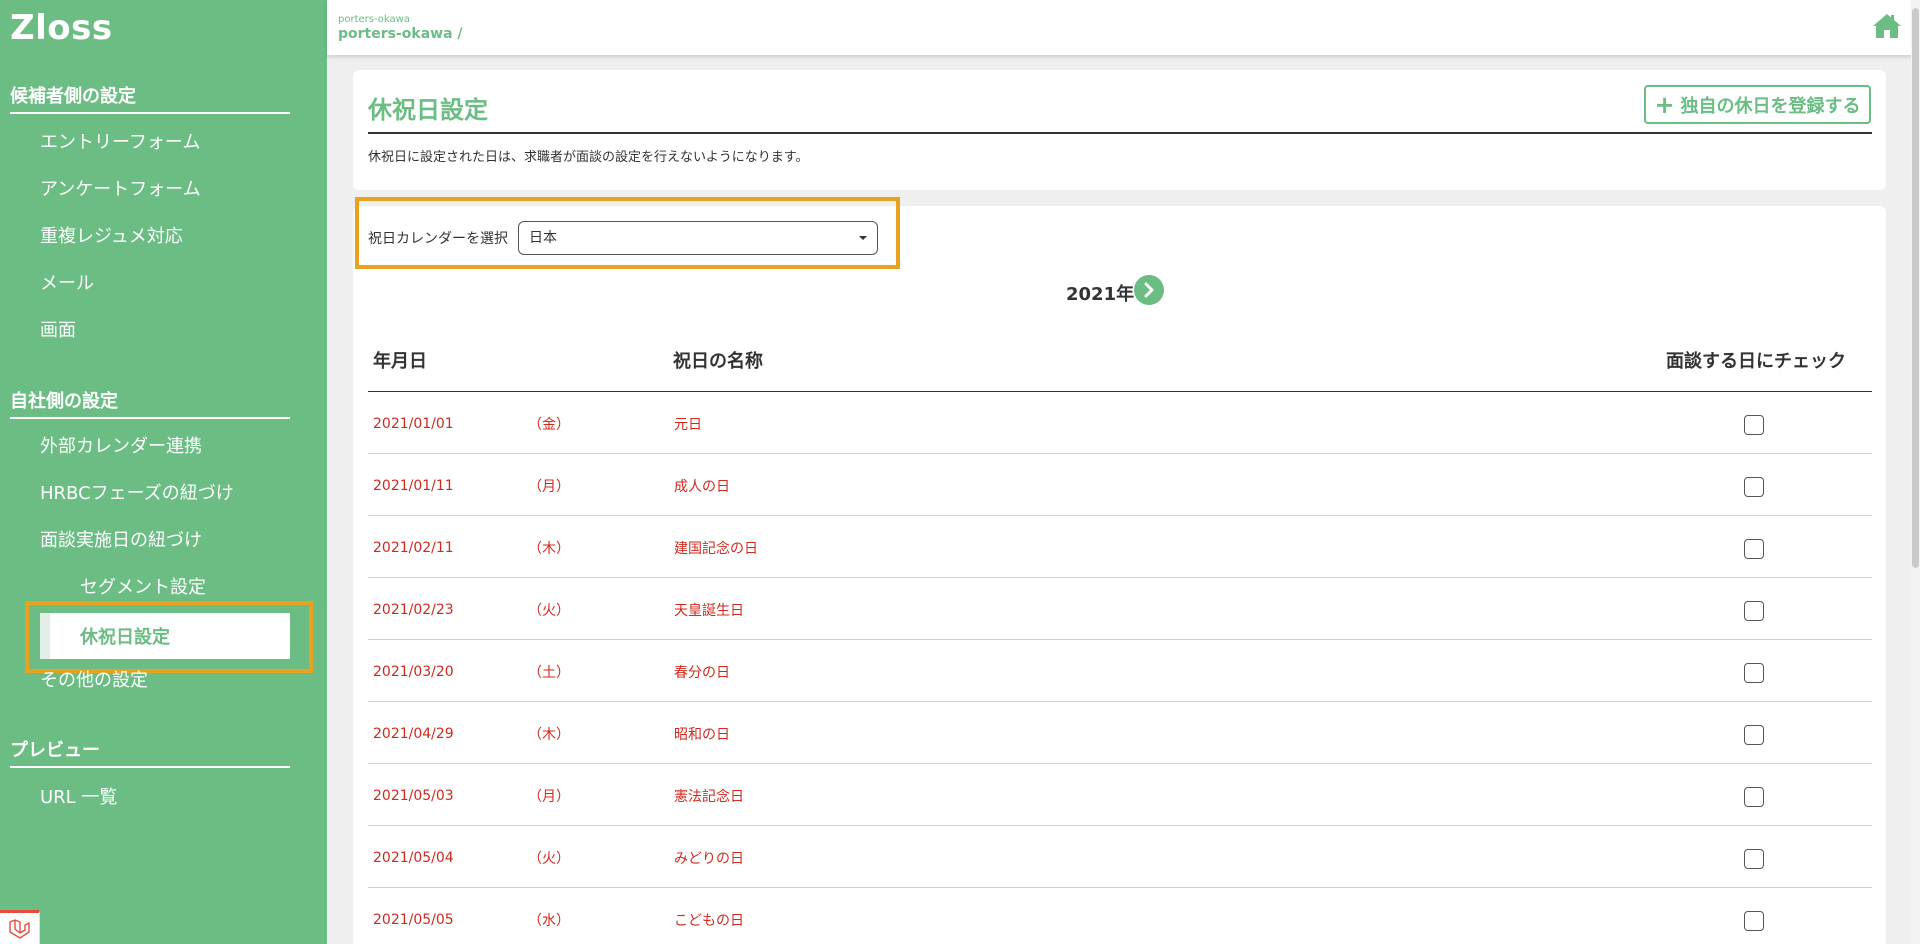 The image size is (1920, 944). What do you see at coordinates (1120, 916) in the screenshot?
I see `table-row: 2021/05/05 （水） こどもの日` at bounding box center [1120, 916].